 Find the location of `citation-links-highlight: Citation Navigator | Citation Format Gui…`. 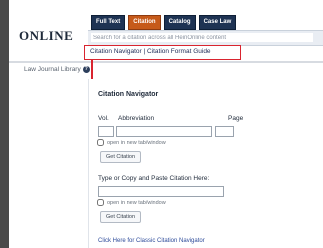

citation-links-highlight: Citation Navigator | Citation Format Gui… is located at coordinates (162, 52).